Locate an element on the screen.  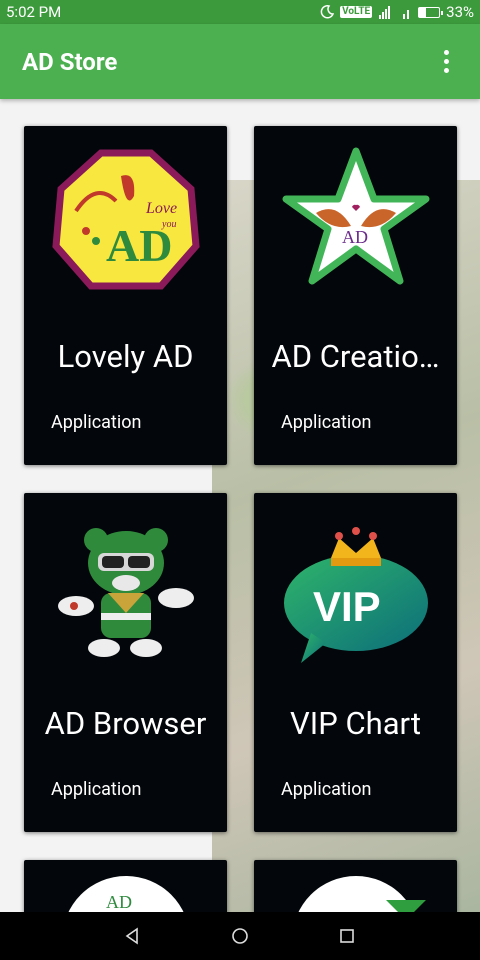
volte-badge: VoLTE is located at coordinates (356, 12).